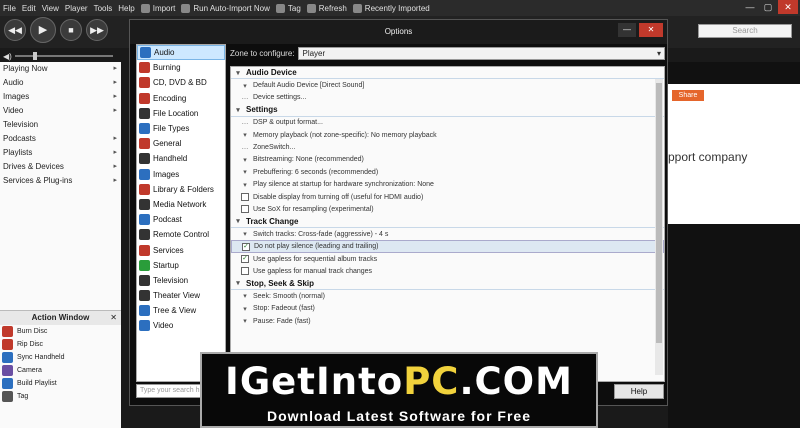 The width and height of the screenshot is (800, 428). Describe the element at coordinates (157, 8) in the screenshot. I see `import-button: Import` at that location.